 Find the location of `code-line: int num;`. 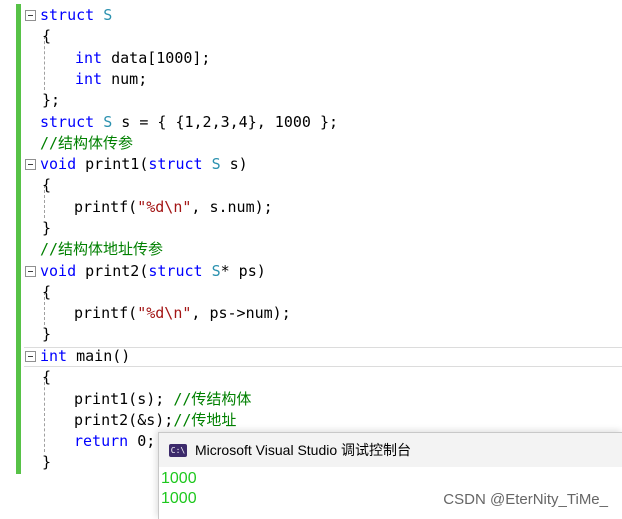

code-line: int num; is located at coordinates (111, 79).